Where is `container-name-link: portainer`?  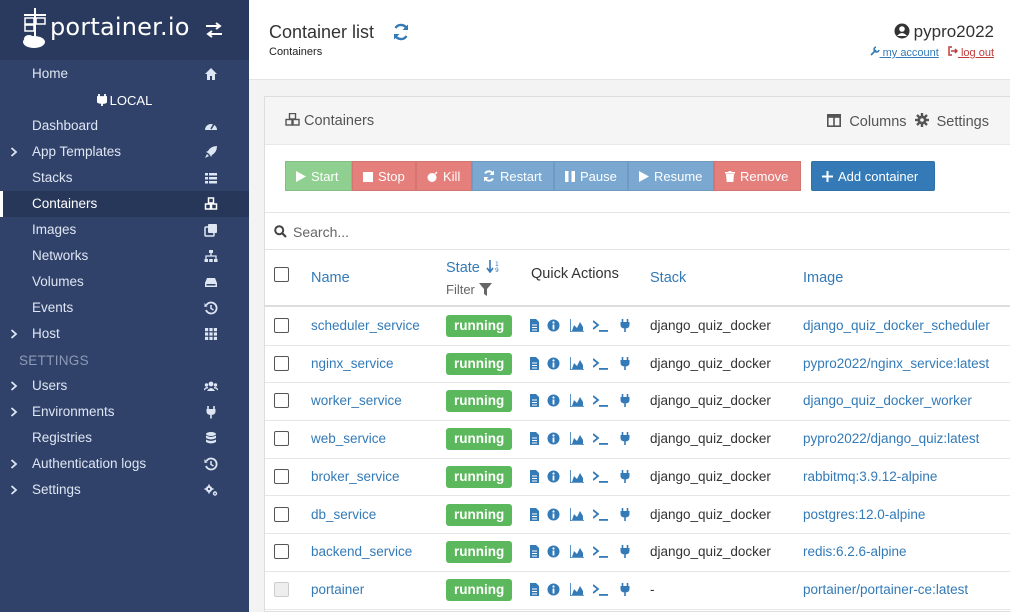 container-name-link: portainer is located at coordinates (337, 589).